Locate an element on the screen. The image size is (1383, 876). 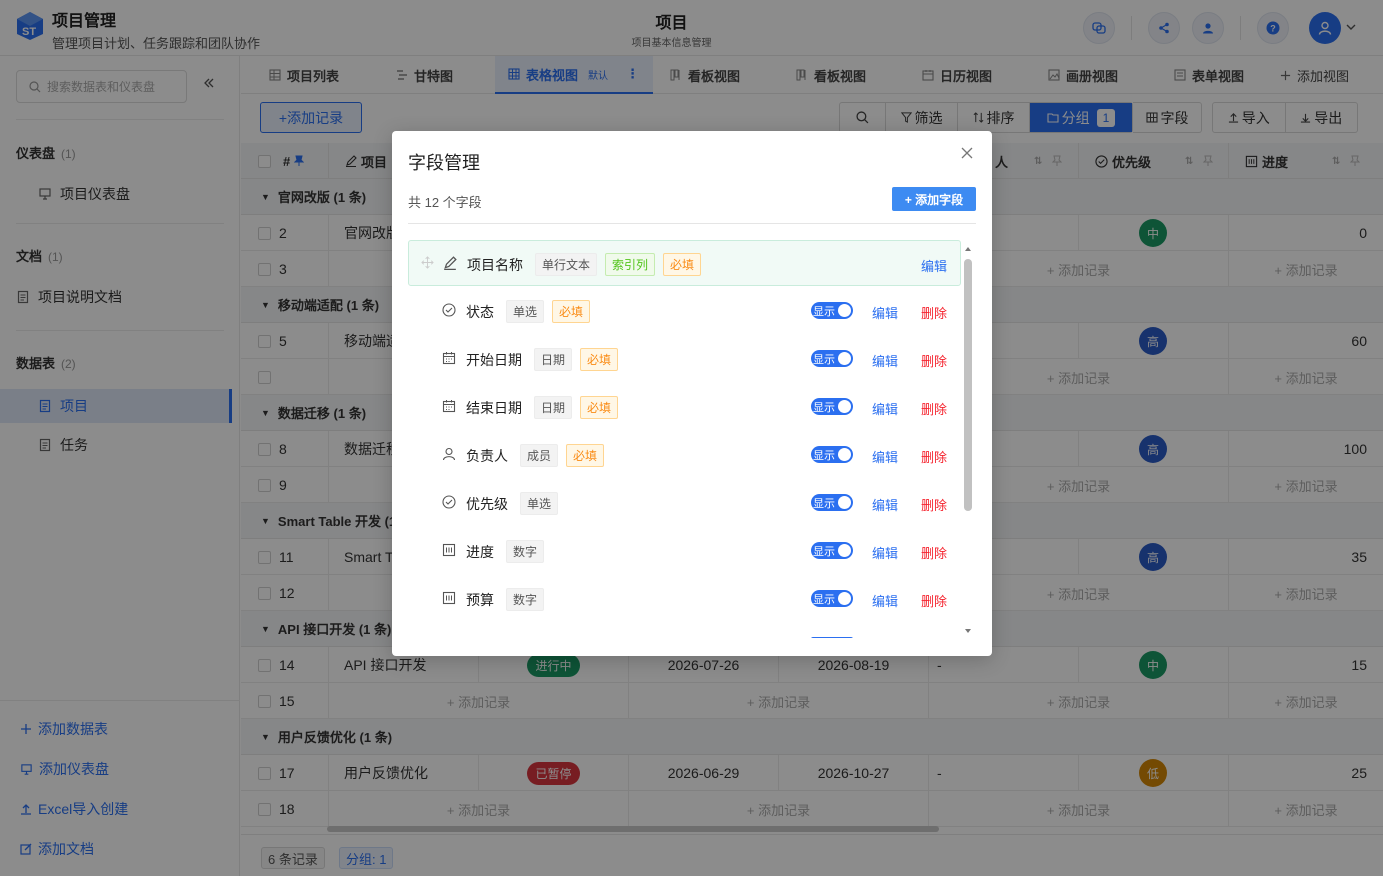
field-row: 进度 数字 显示 编辑 删除 is located at coordinates (684, 551).